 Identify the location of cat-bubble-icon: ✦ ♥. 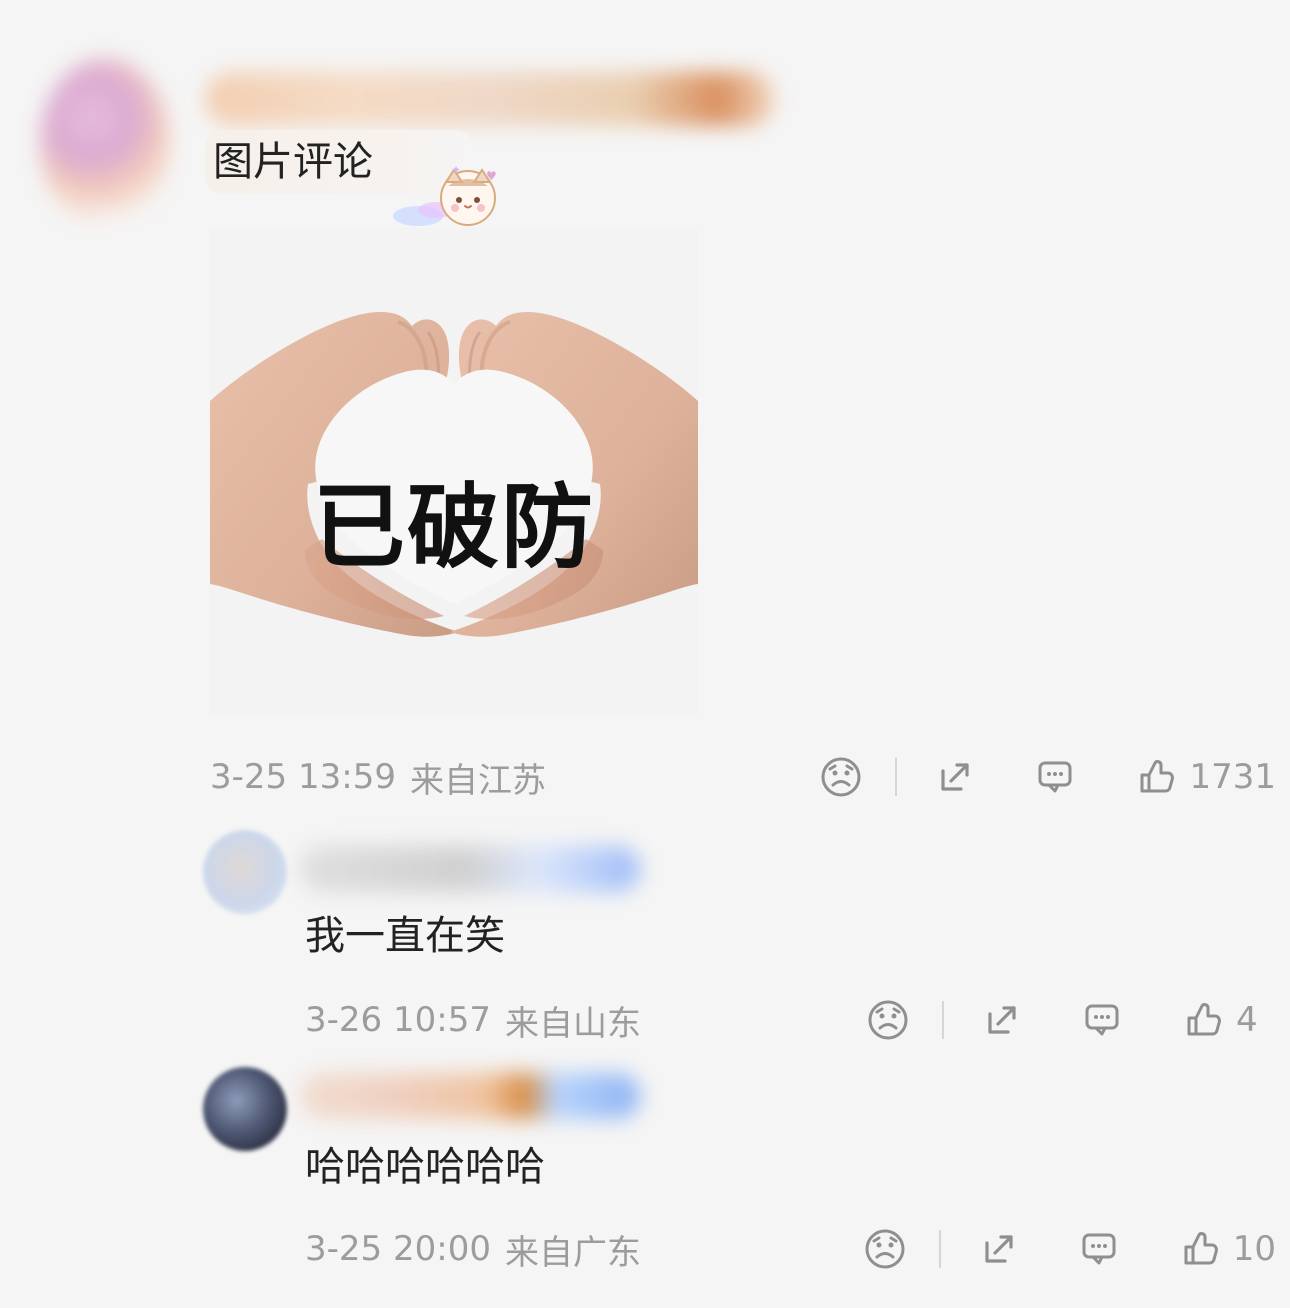
(445, 194).